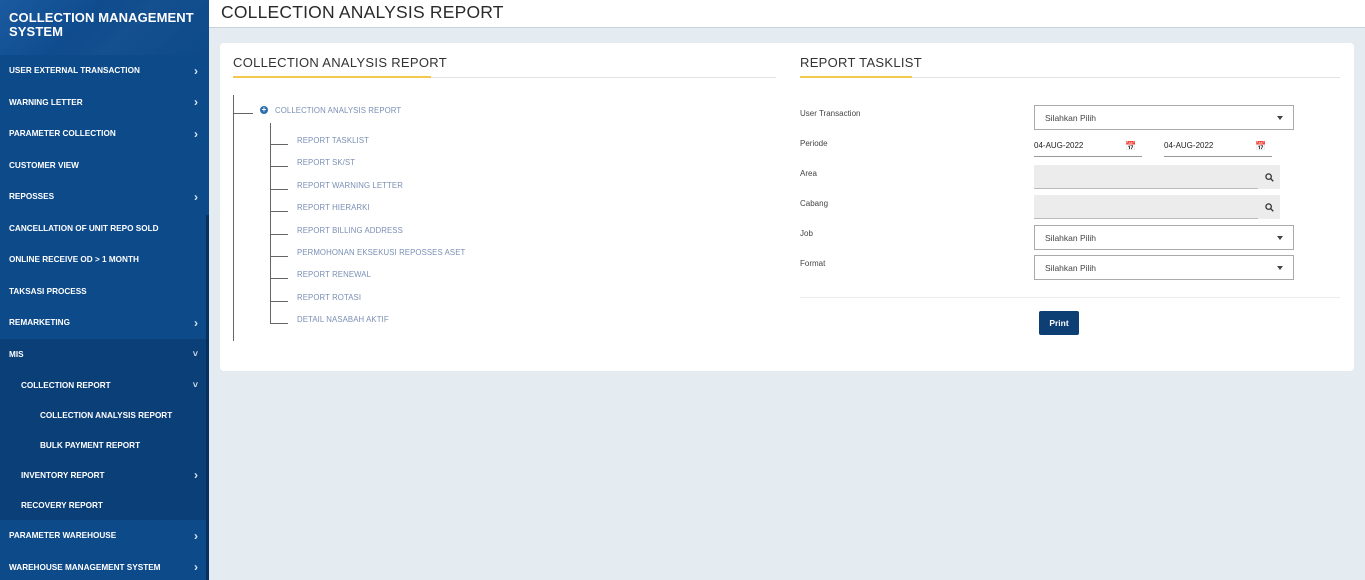 The height and width of the screenshot is (580, 1365). Describe the element at coordinates (207, 397) in the screenshot. I see `sidebar-scrollbar` at that location.